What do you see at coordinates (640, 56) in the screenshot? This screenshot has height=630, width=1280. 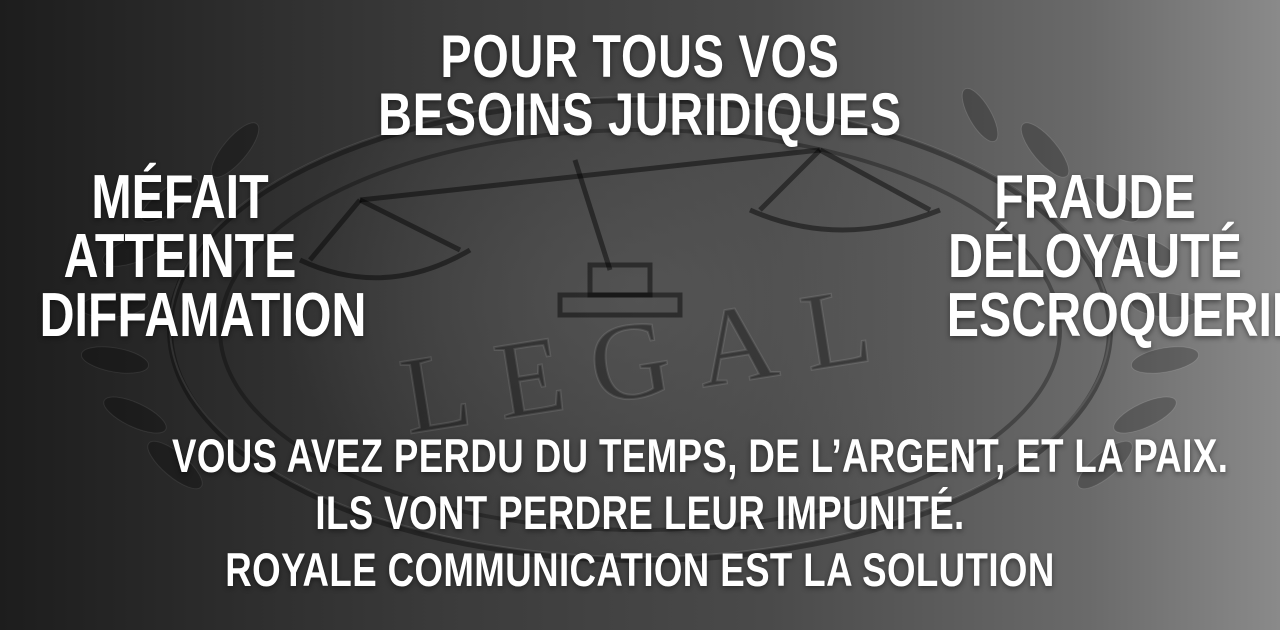 I see `headline-line-1: POUR TOUS VOS` at bounding box center [640, 56].